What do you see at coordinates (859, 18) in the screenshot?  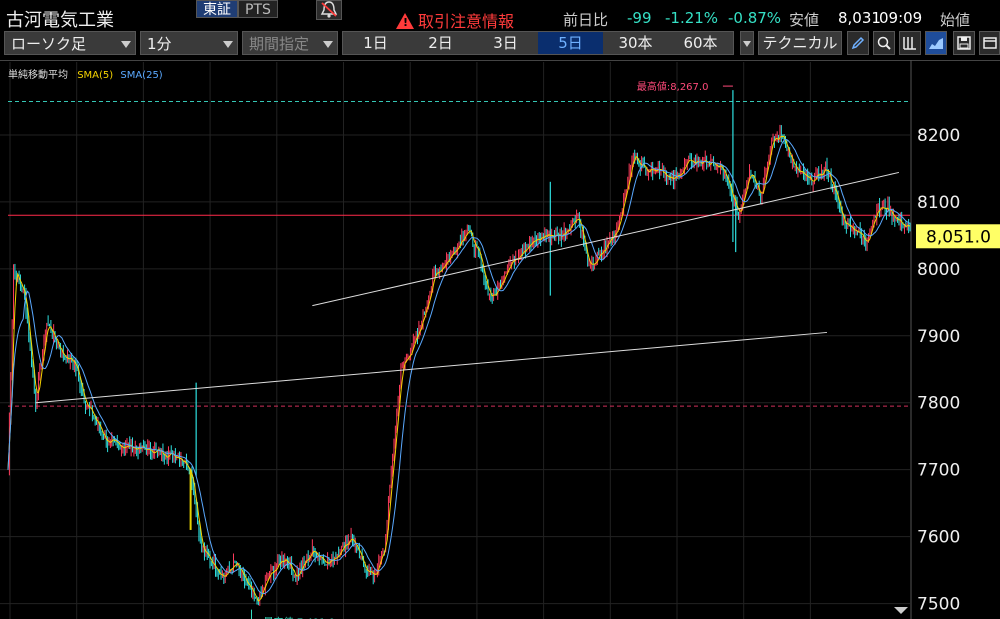 I see `low-value: 8,031` at bounding box center [859, 18].